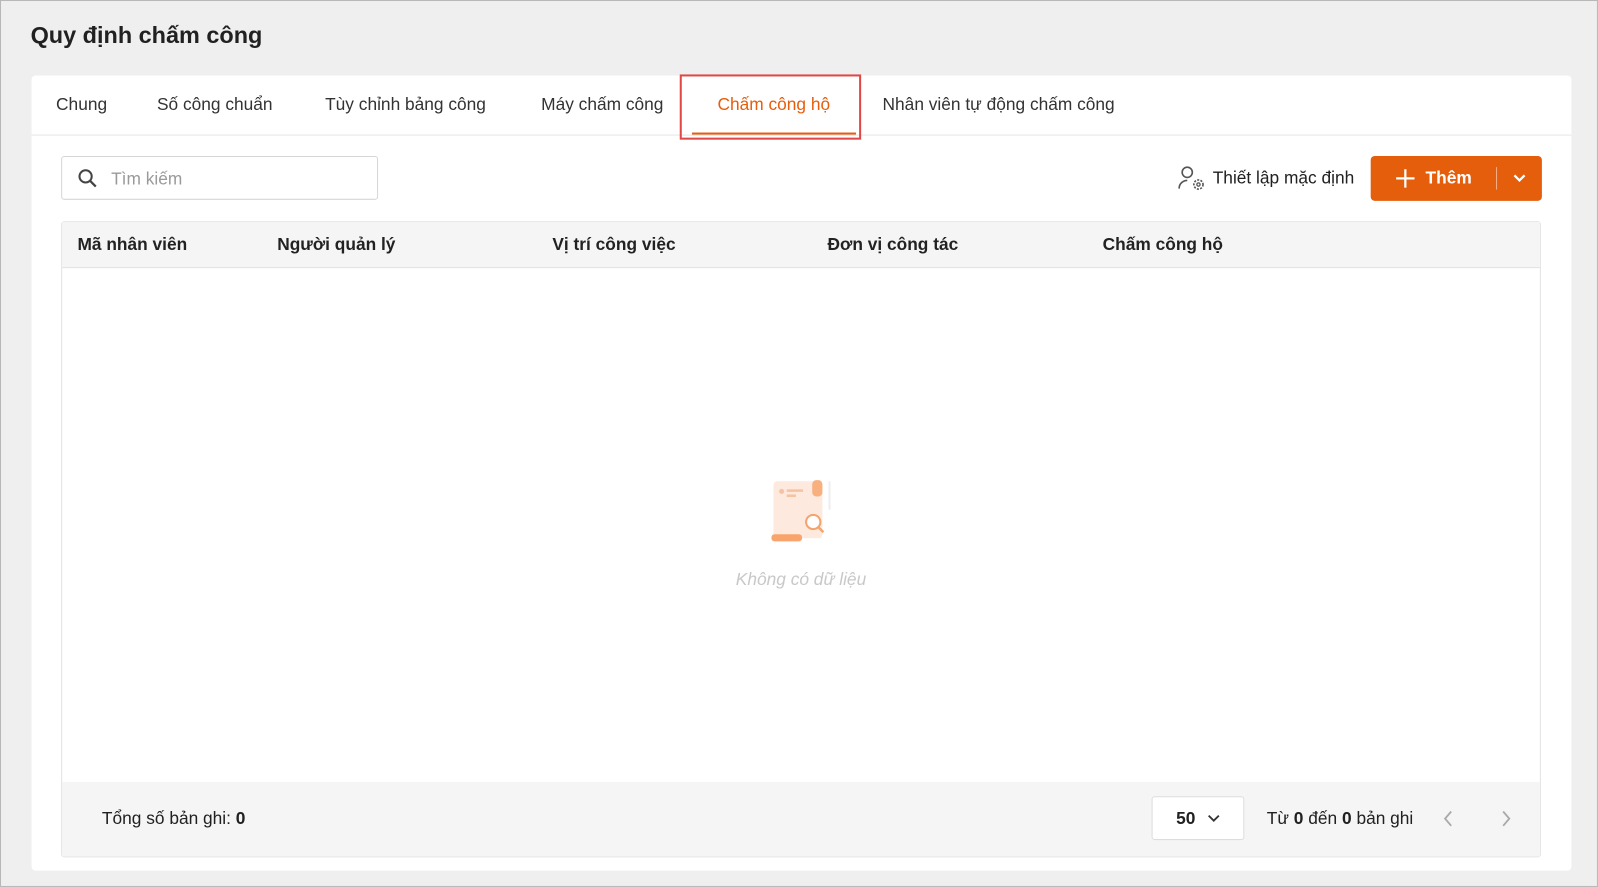  Describe the element at coordinates (602, 104) in the screenshot. I see `tab-may-cham-cong: Máy chấm công` at that location.